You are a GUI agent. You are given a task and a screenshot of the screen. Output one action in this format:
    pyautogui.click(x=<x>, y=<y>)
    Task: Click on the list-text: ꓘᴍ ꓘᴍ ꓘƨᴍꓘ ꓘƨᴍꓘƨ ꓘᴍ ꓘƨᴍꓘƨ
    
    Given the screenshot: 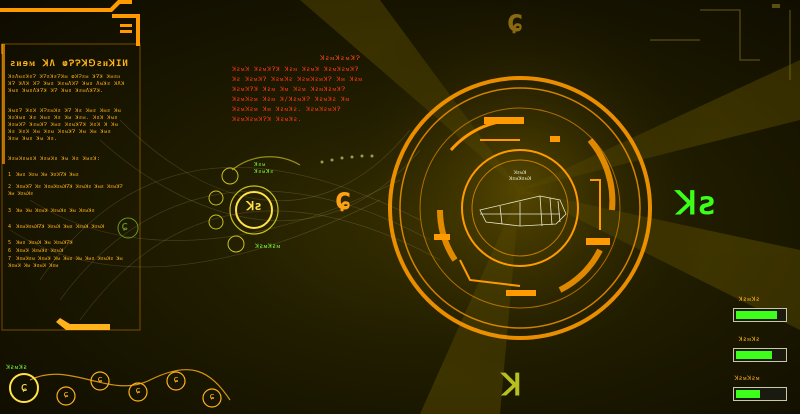 What is the action you would take?
    pyautogui.click(x=55, y=211)
    